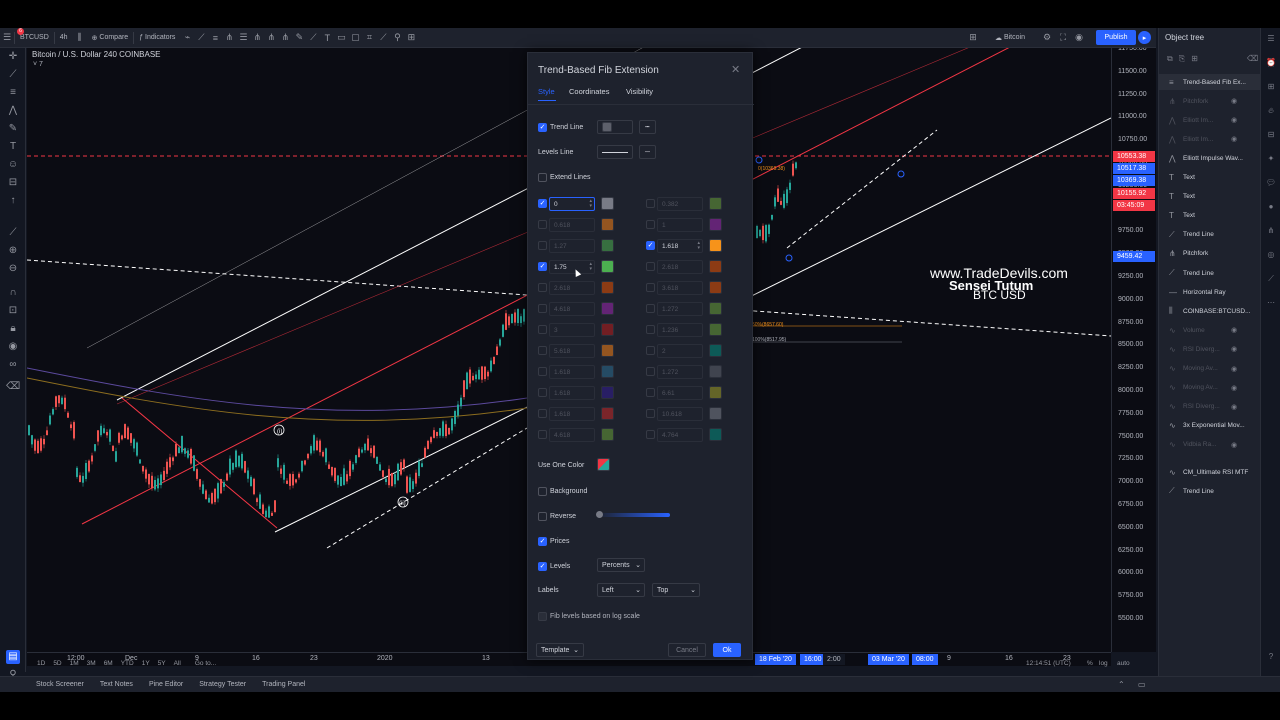  Describe the element at coordinates (1121, 684) in the screenshot. I see `collapse-panel-icon: ⌃` at that location.